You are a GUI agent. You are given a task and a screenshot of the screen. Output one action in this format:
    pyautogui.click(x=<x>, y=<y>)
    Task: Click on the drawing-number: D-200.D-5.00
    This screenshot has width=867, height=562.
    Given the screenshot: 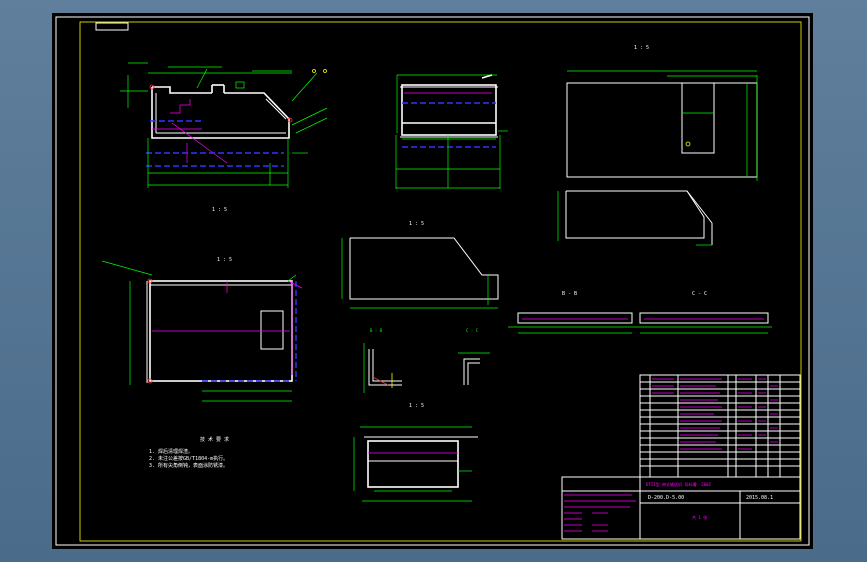 What is the action you would take?
    pyautogui.click(x=666, y=498)
    